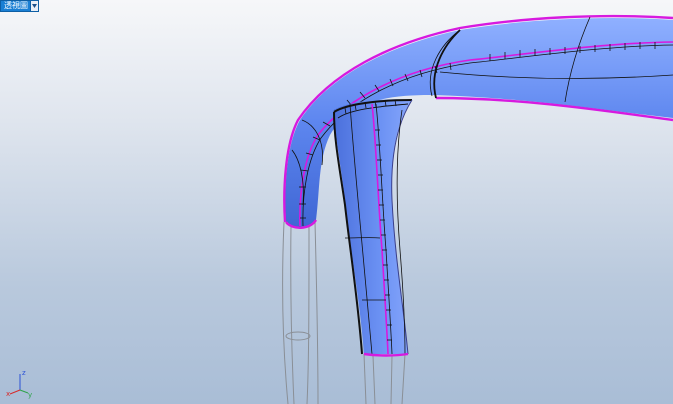 The image size is (673, 404). Describe the element at coordinates (24, 373) in the screenshot. I see `z-axis-label: z` at that location.